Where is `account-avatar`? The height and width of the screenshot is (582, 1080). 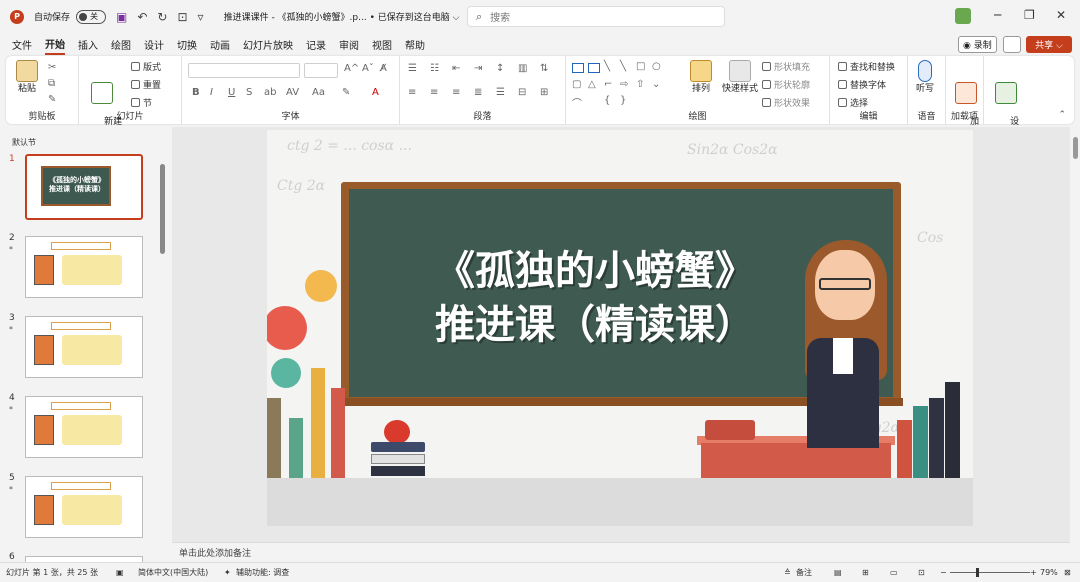 account-avatar is located at coordinates (963, 16).